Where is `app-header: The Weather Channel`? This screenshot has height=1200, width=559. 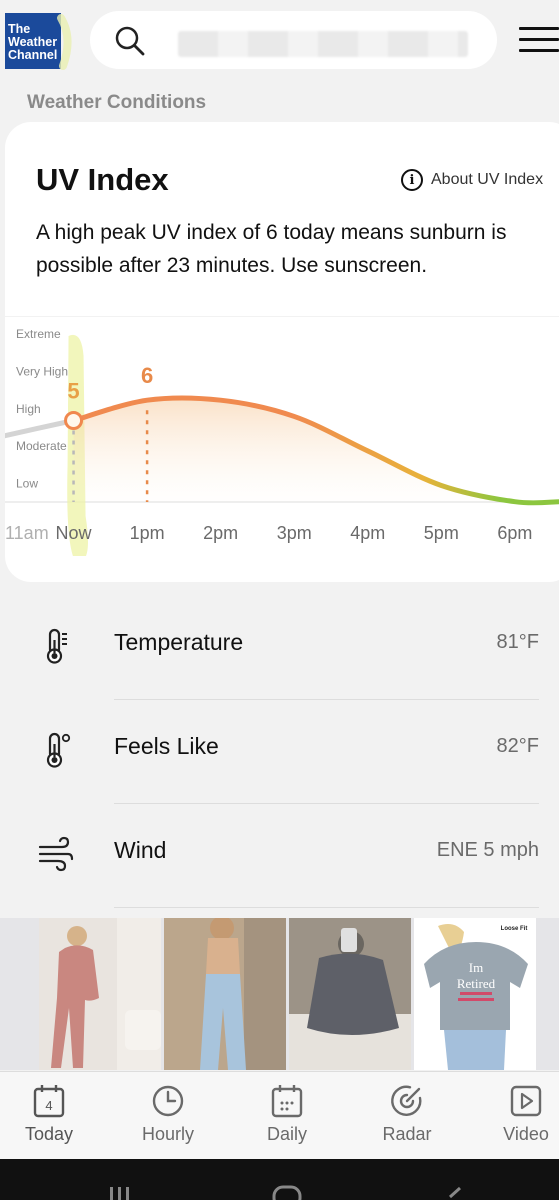 app-header: The Weather Channel is located at coordinates (279, 42).